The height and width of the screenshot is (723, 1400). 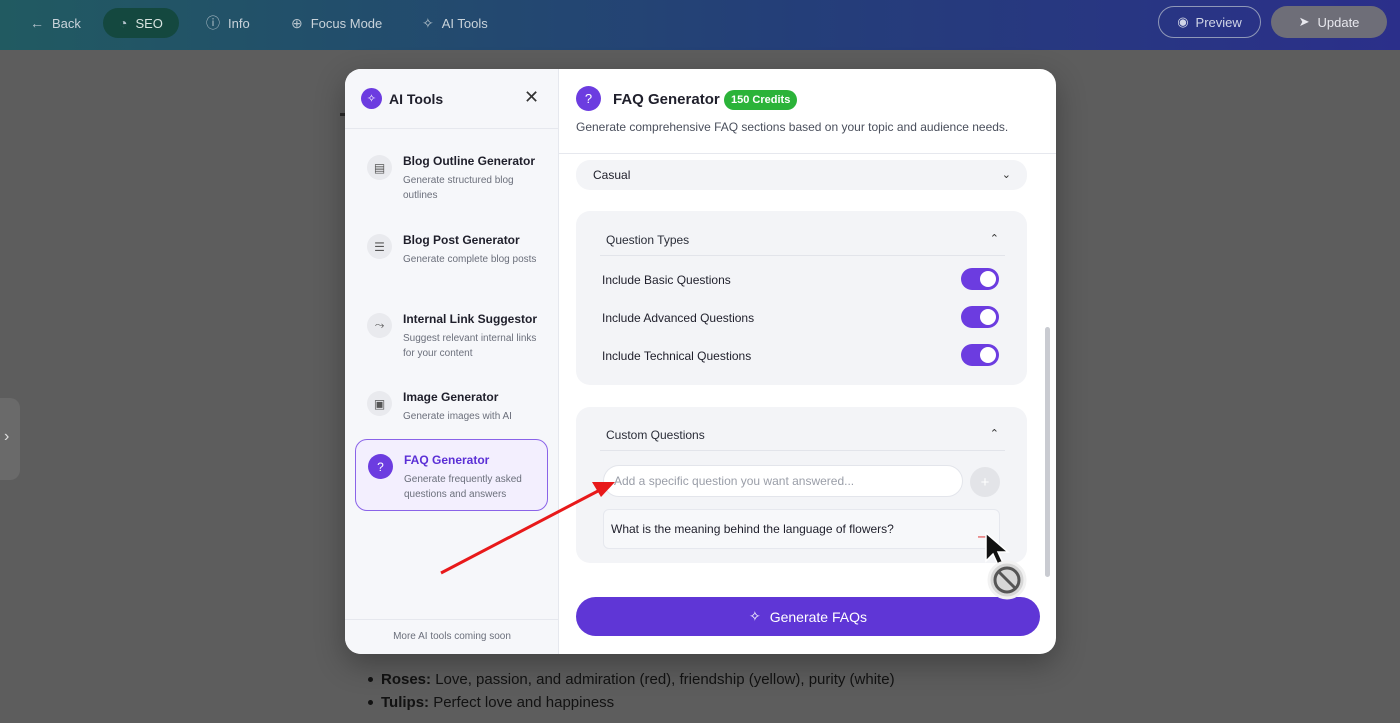 What do you see at coordinates (801, 175) in the screenshot?
I see `tone-select: Casual ⌄` at bounding box center [801, 175].